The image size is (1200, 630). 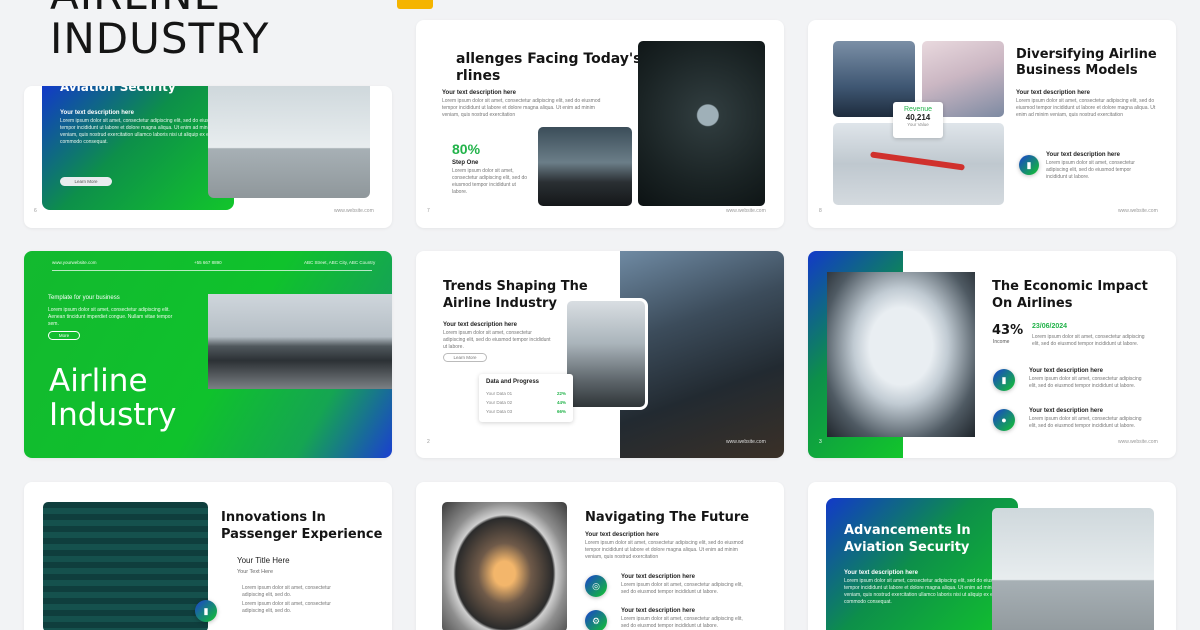 I want to click on cover-phone: +55 667 8890, so click(x=208, y=262).